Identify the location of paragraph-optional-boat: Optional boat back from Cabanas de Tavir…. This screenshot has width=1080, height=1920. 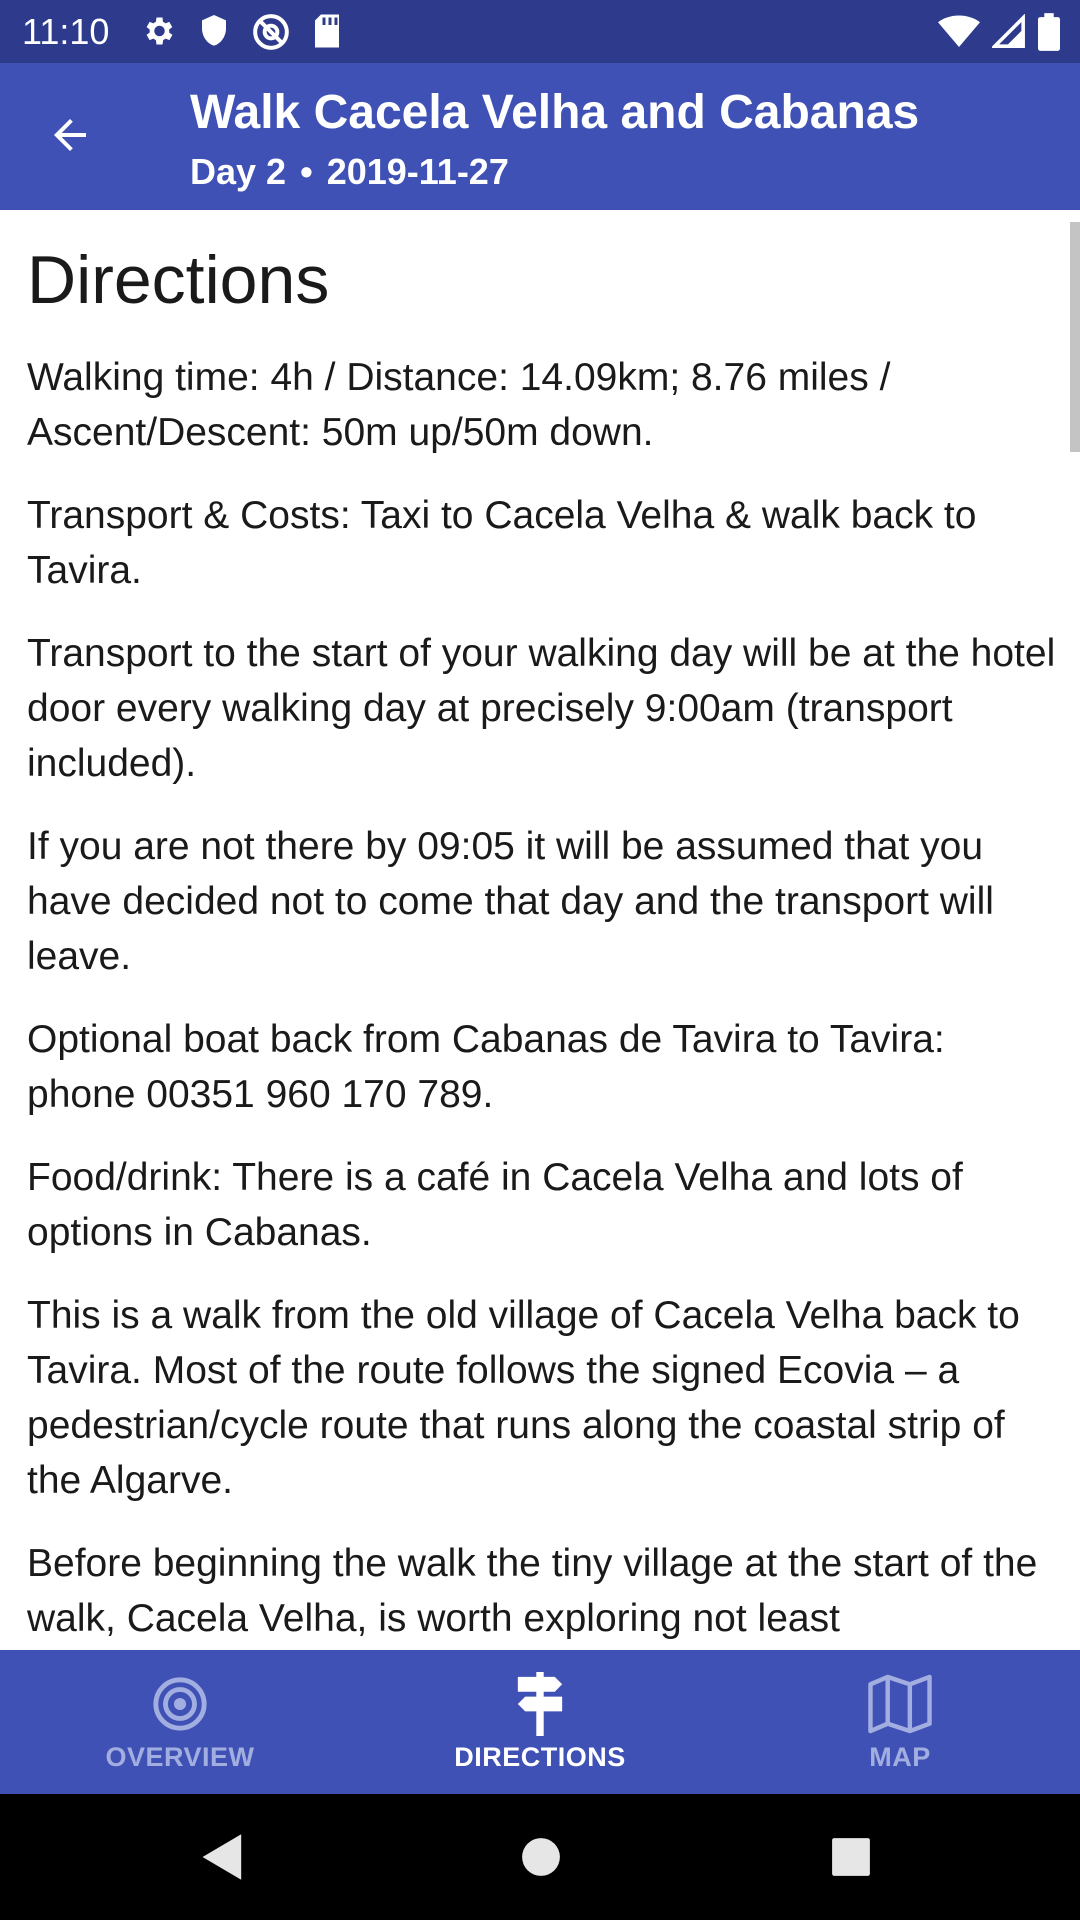
(486, 1067).